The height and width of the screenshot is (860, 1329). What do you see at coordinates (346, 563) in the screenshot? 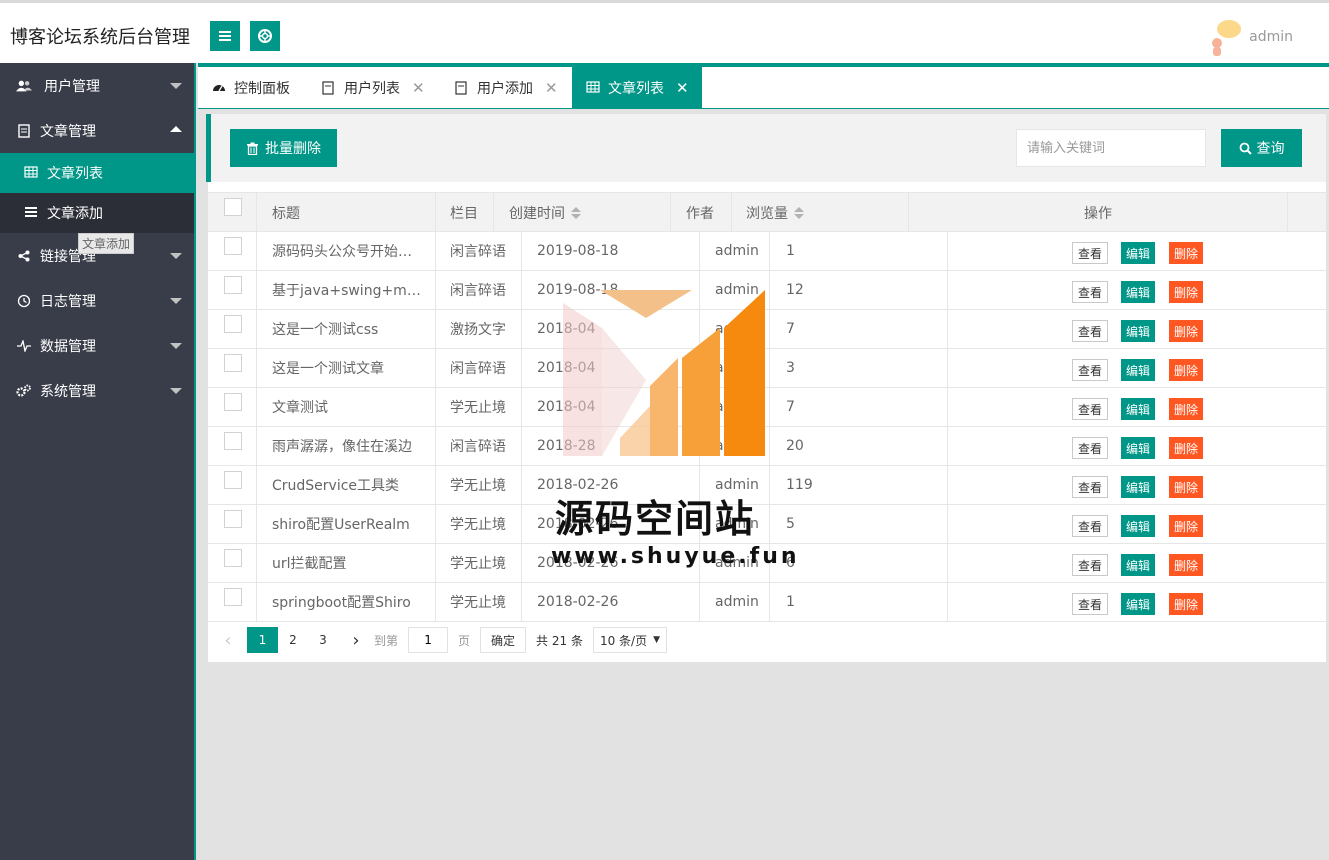
I see `row-title: url拦截配置` at bounding box center [346, 563].